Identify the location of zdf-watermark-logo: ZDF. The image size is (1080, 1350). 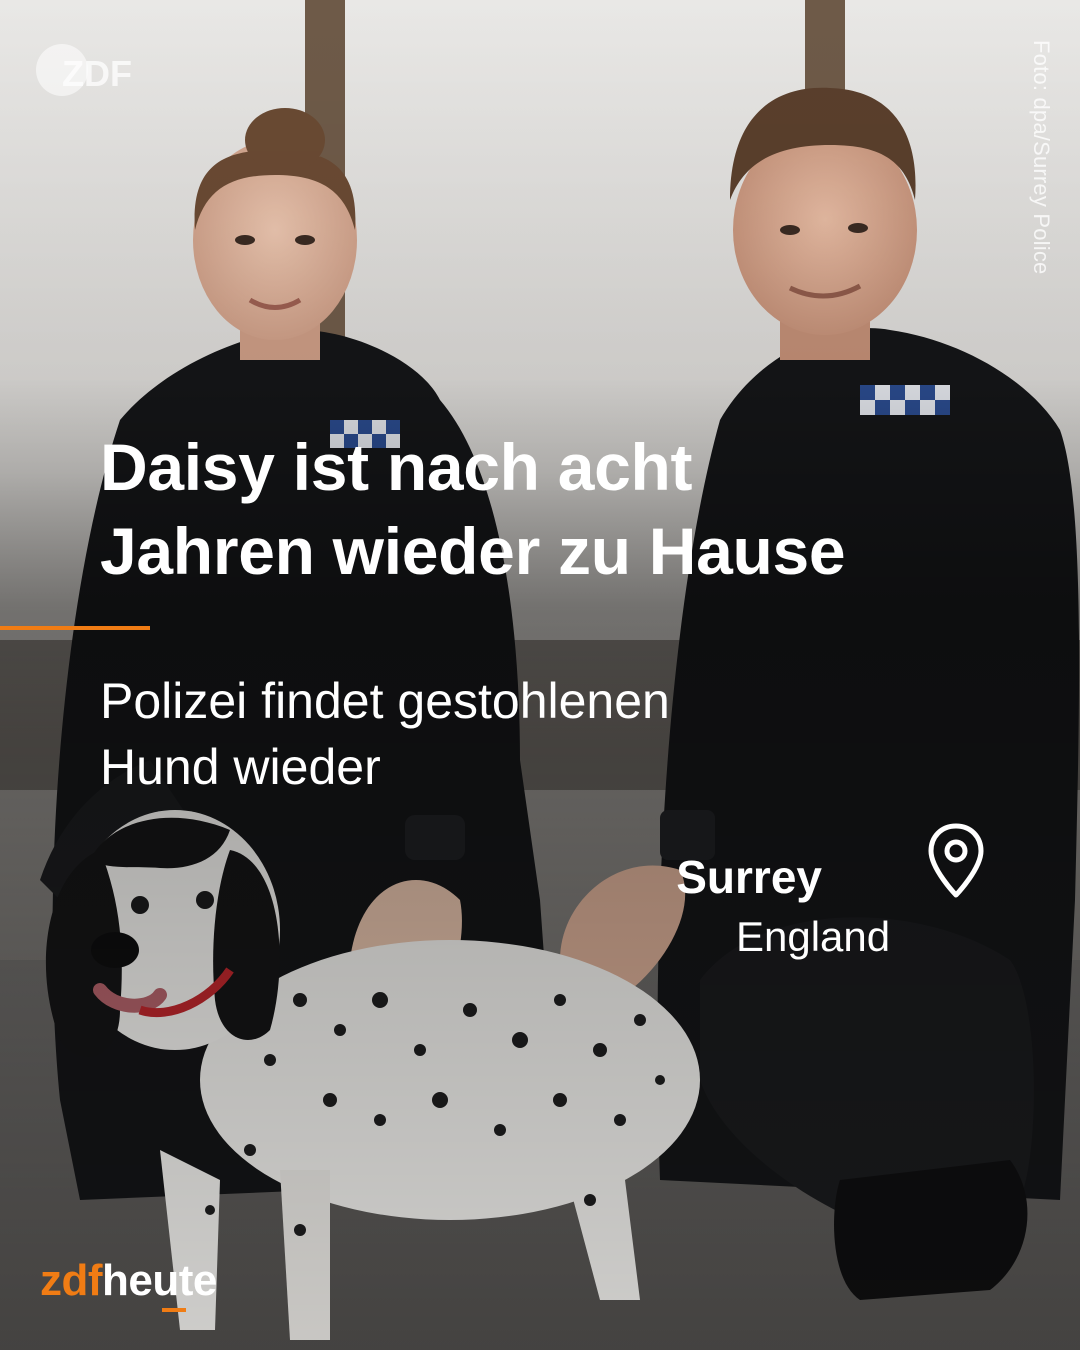
(84, 70).